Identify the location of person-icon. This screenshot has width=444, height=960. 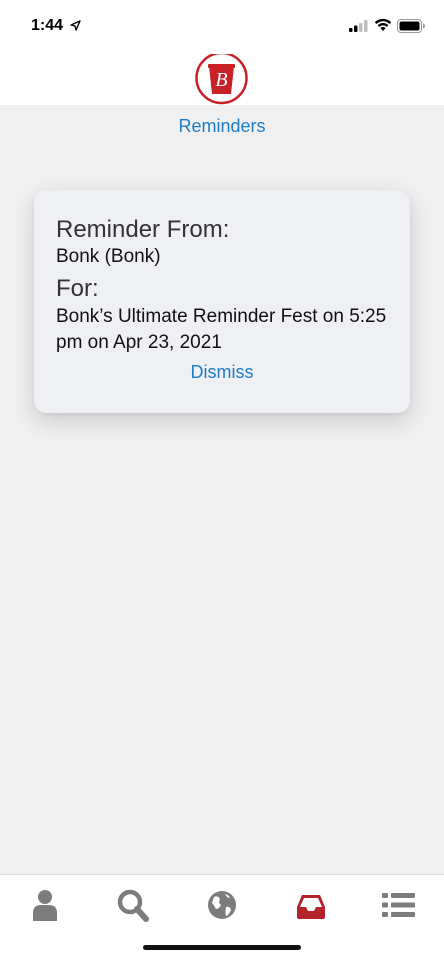
(45, 905).